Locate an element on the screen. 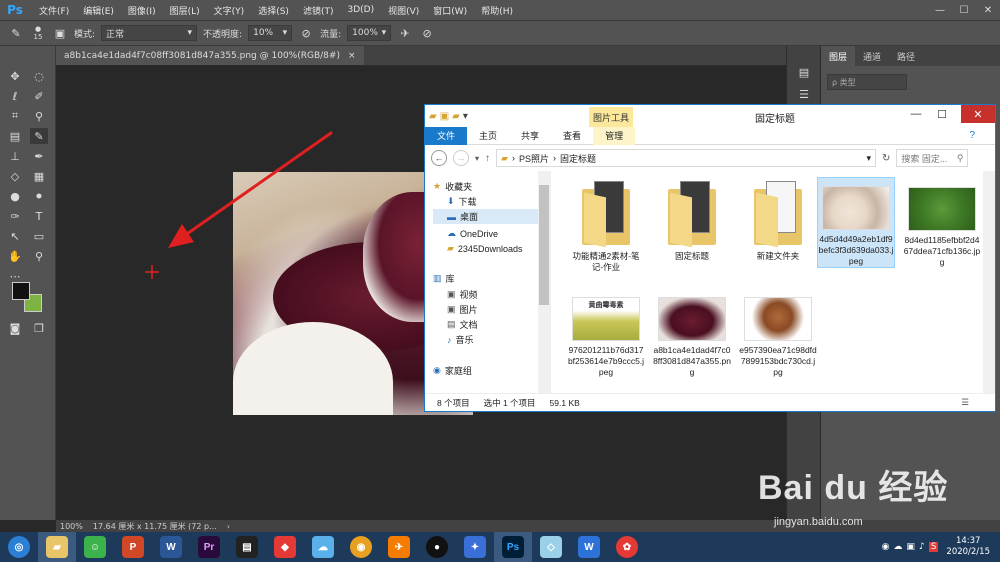  ribbon-tab-share: 共享 is located at coordinates (530, 136).